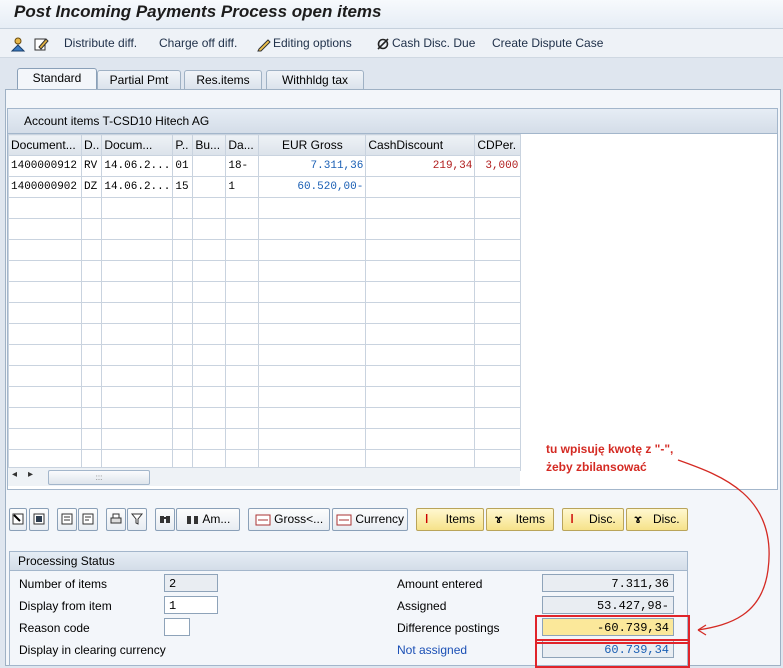 Image resolution: width=783 pixels, height=668 pixels. I want to click on table-cell: 60.520,00-, so click(312, 187).